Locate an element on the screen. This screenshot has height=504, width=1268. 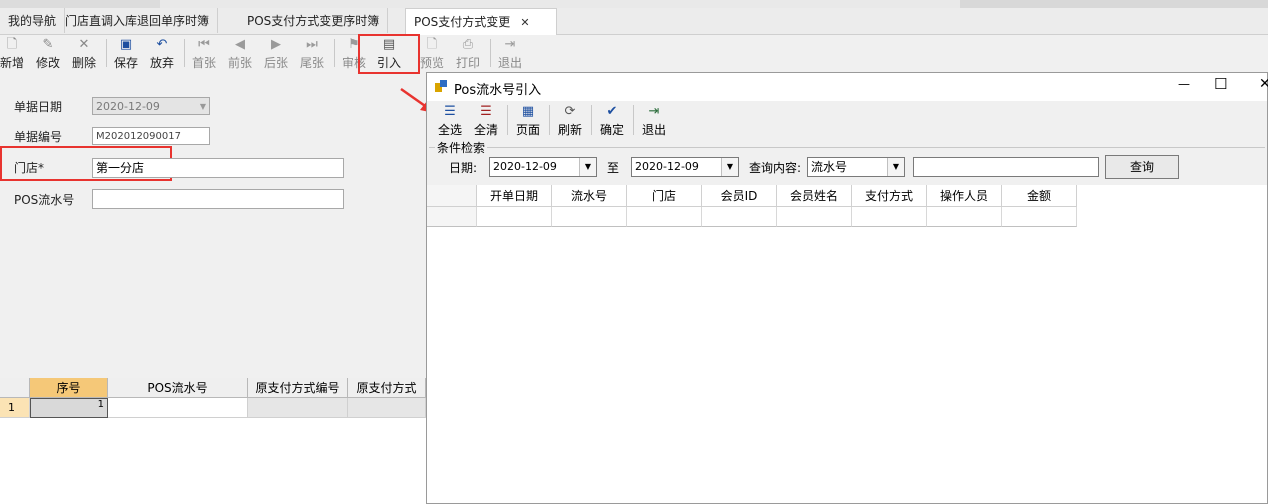
minimize-button: — is located at coordinates (1184, 84).